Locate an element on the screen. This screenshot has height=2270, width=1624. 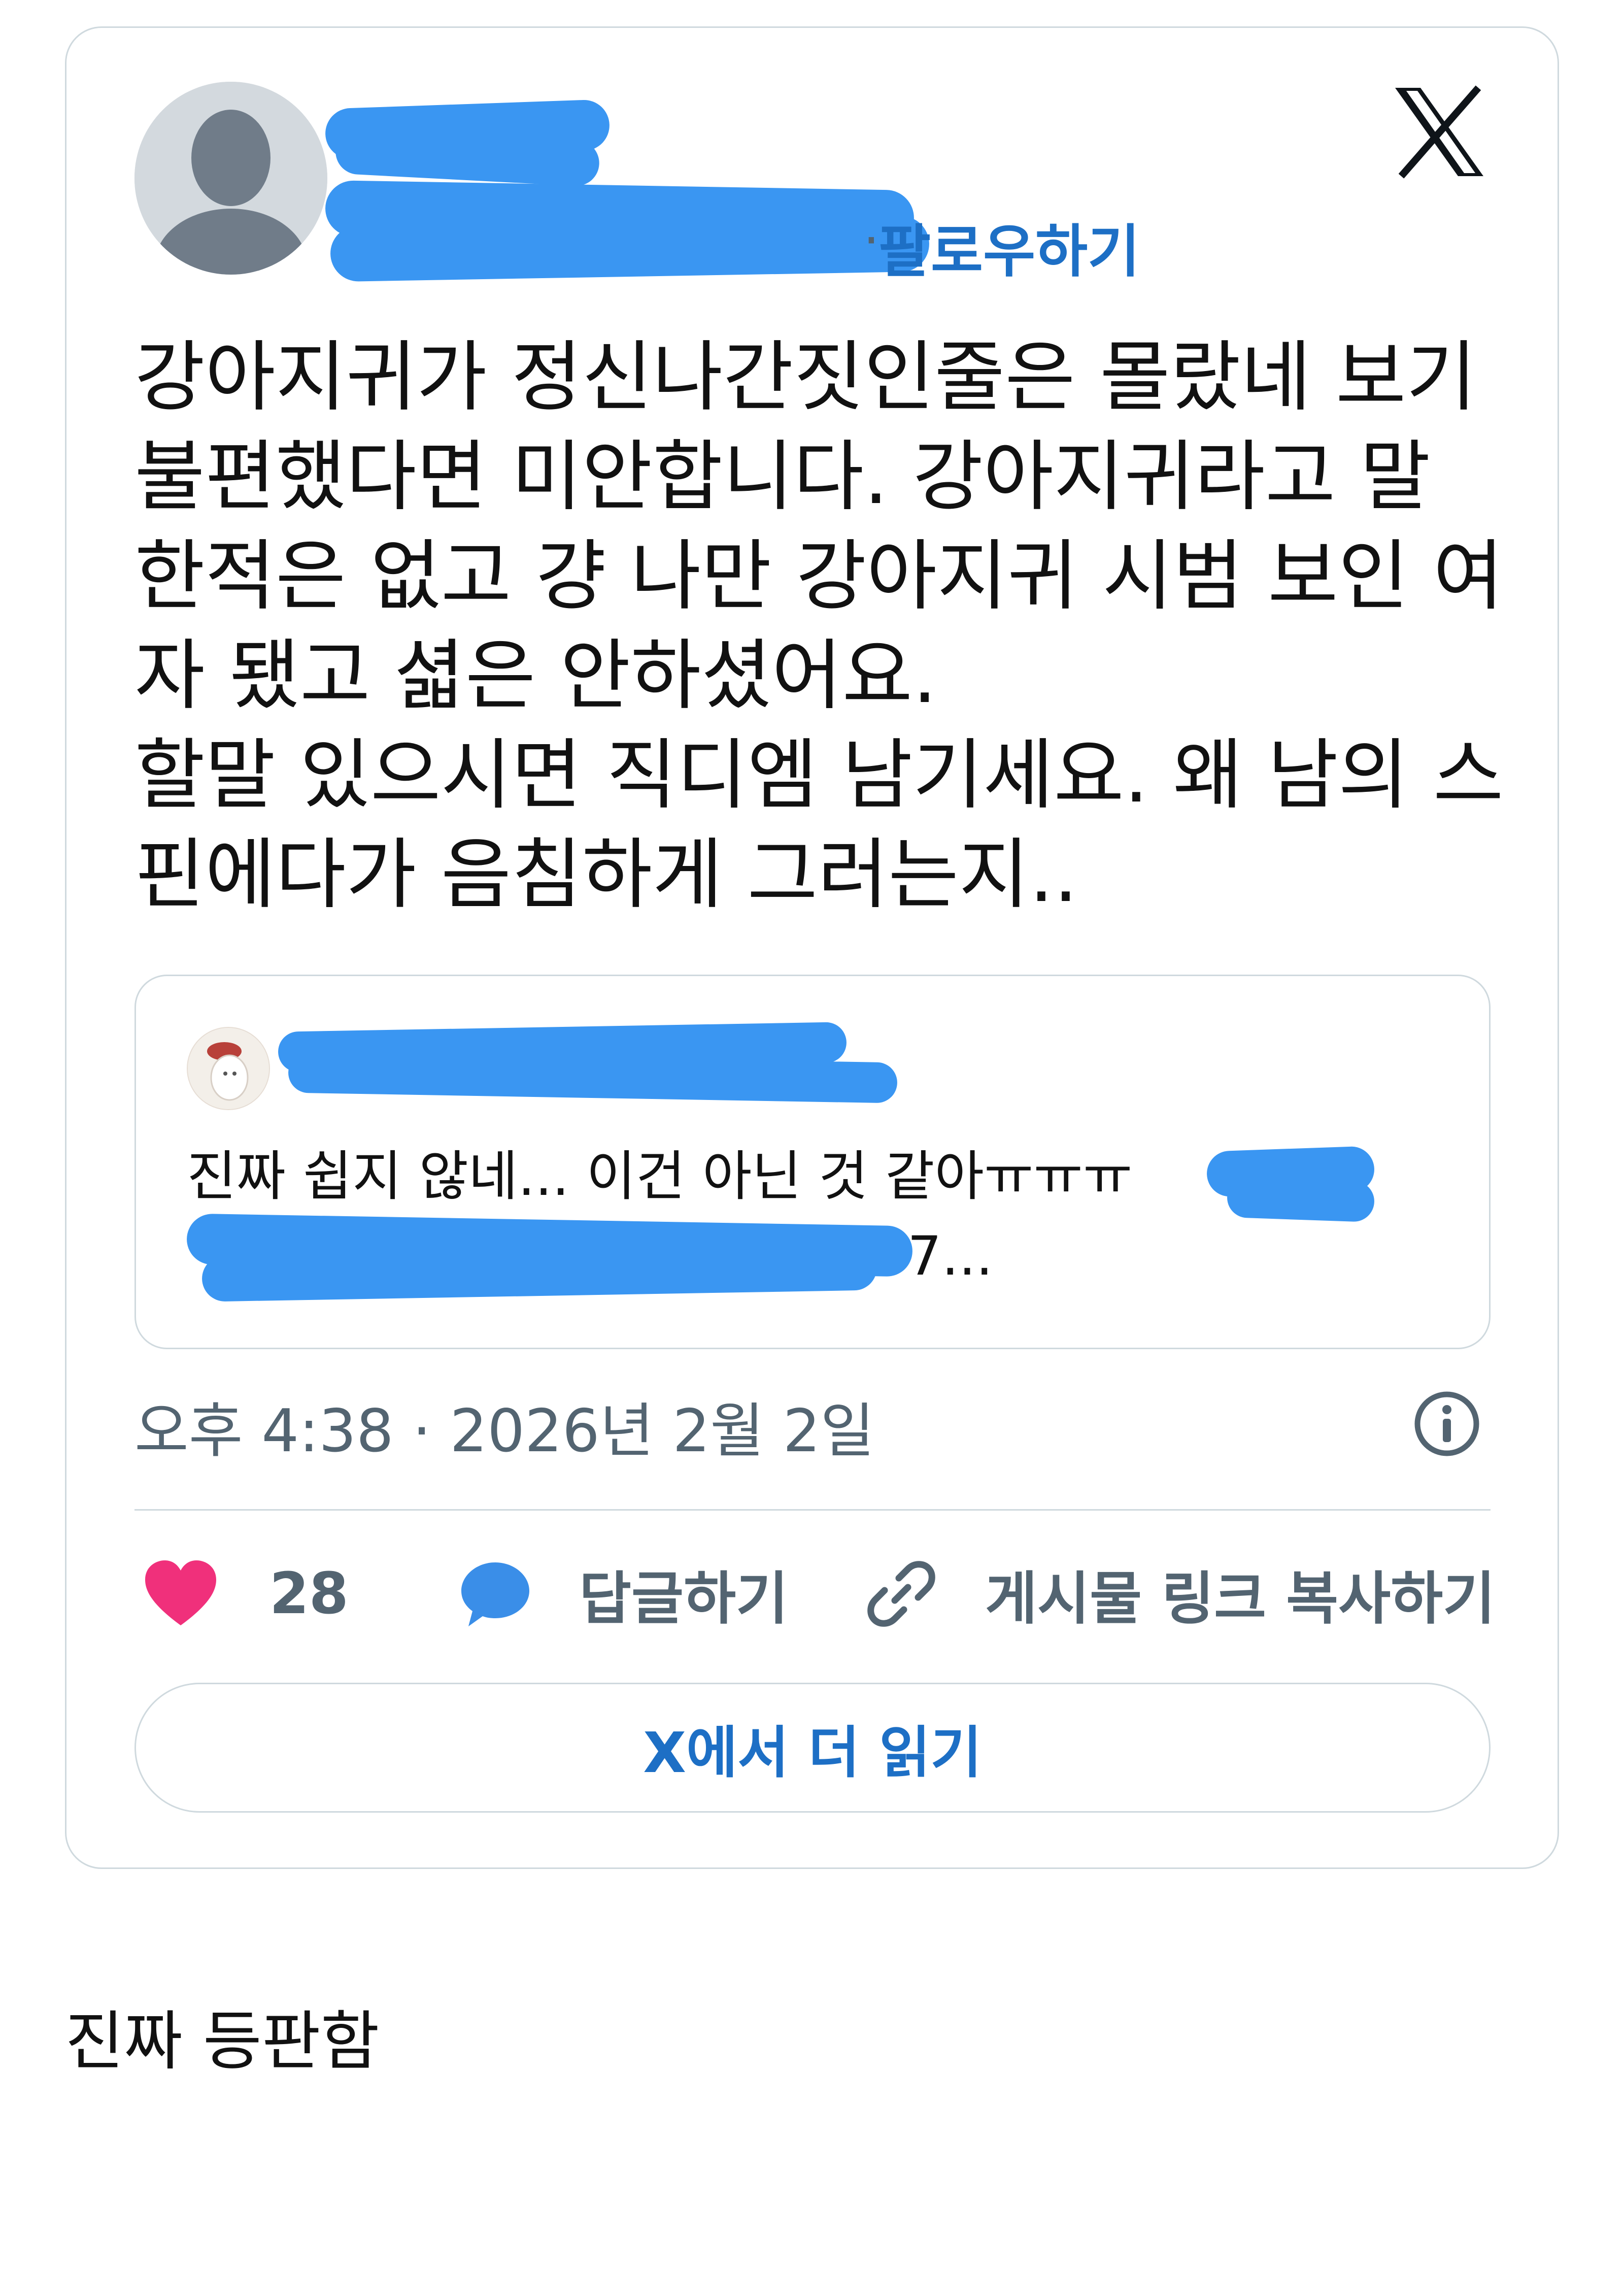
quoted-tweet-text: 진짜 쉽지 않네... 이건 아닌 것 같아ㅠㅠㅠ is located at coordinates (660, 1177).